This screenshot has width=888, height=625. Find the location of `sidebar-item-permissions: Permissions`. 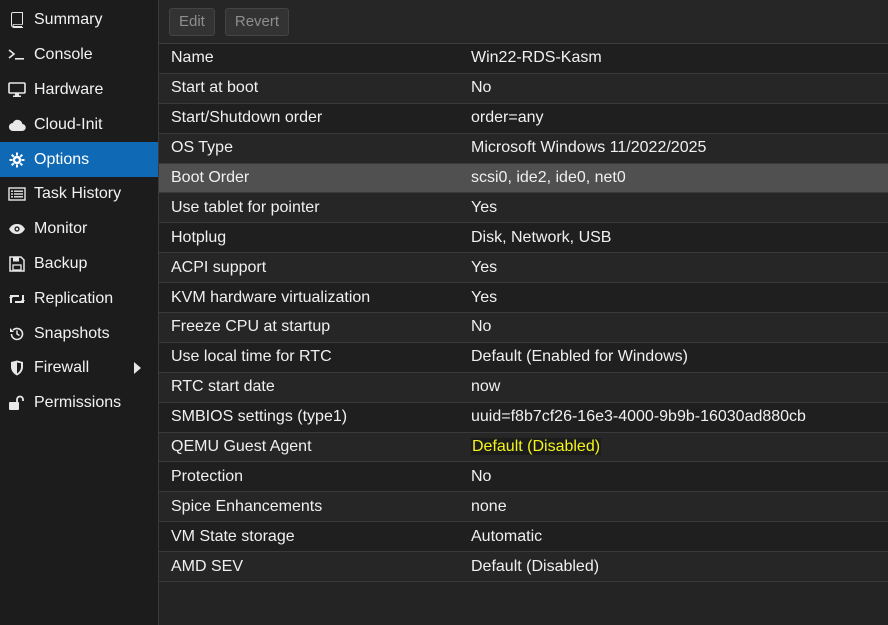

sidebar-item-permissions: Permissions is located at coordinates (79, 403).